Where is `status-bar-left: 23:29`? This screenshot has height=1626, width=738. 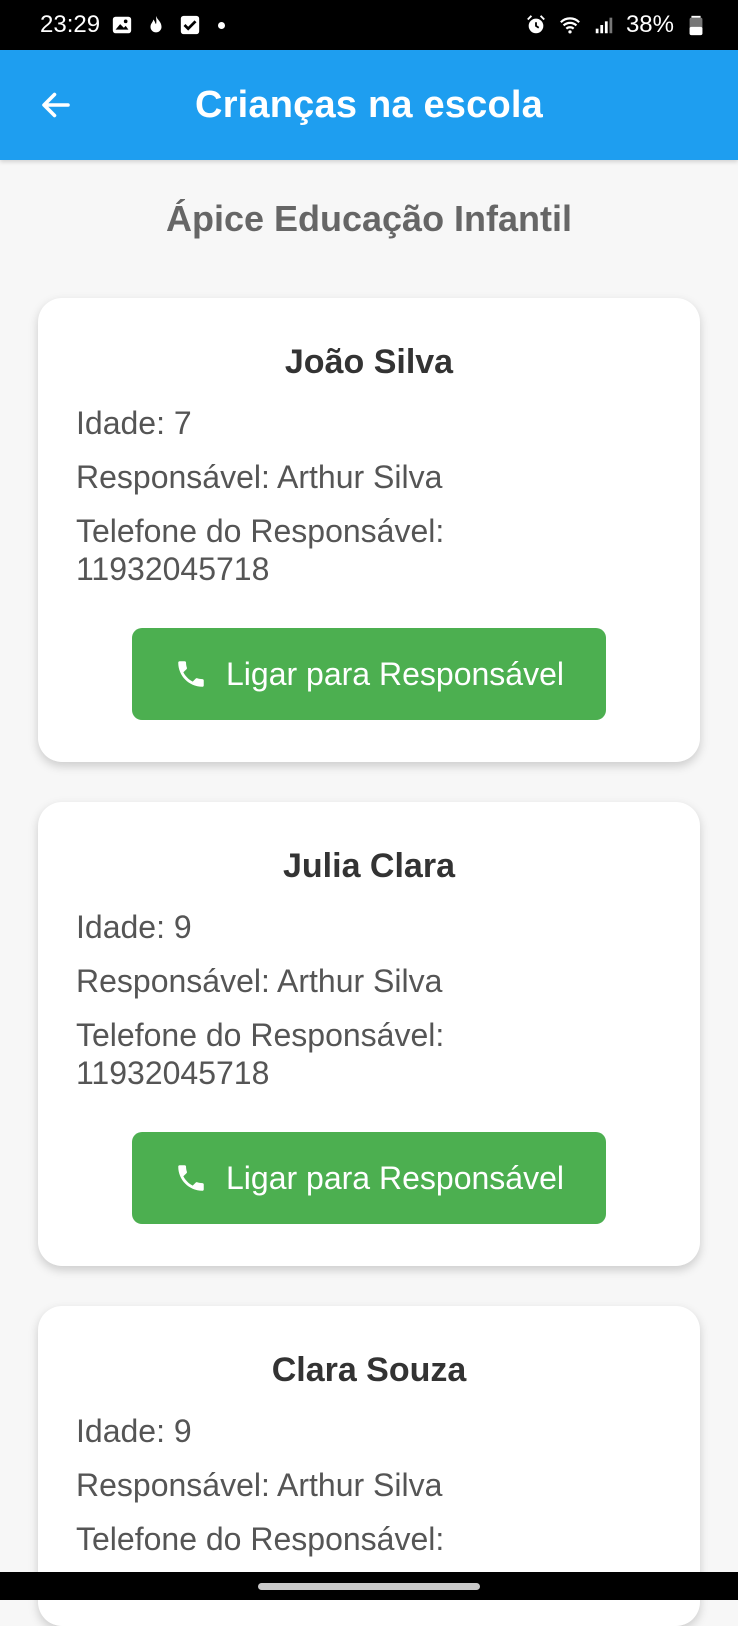
status-bar-left: 23:29 is located at coordinates (133, 25).